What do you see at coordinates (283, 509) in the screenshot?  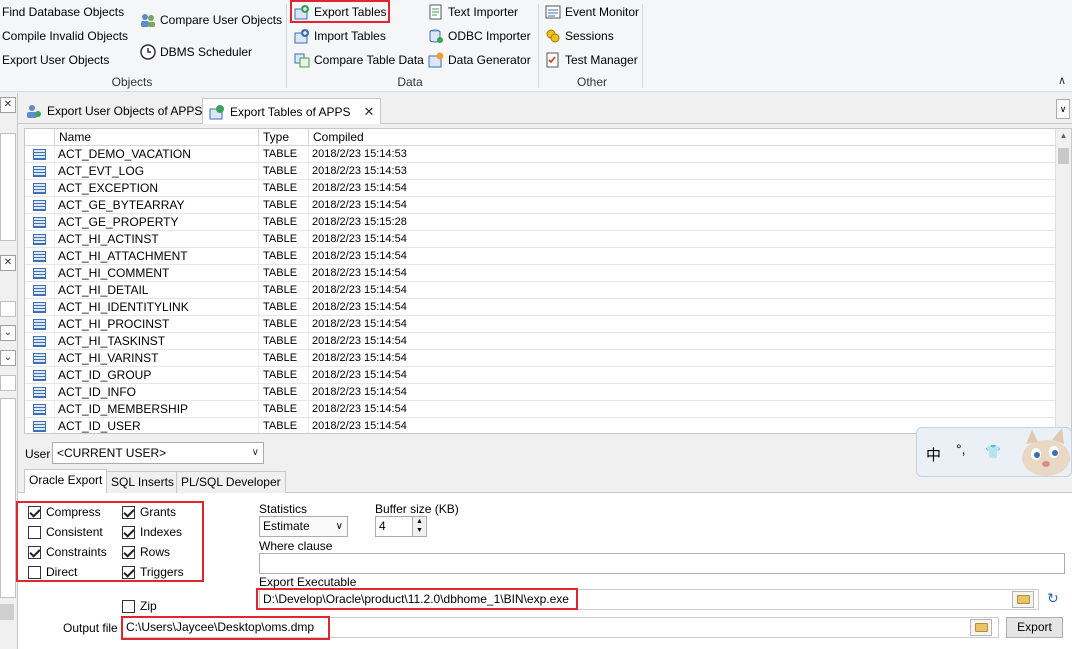 I see `statistics-label: Statistics` at bounding box center [283, 509].